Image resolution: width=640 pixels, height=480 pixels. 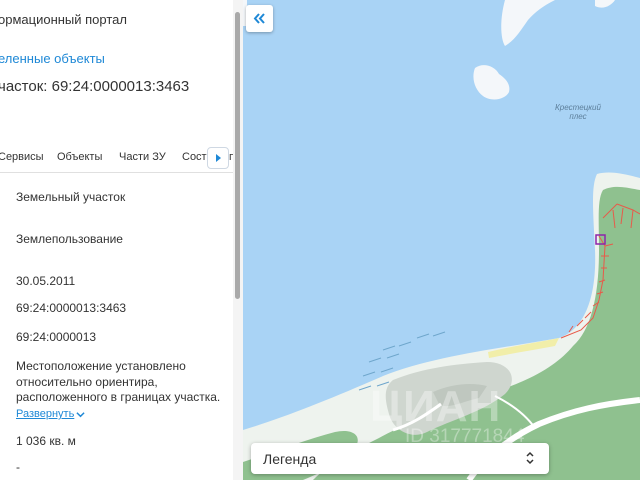 I want to click on watermark-brand: ЦИАН, so click(x=436, y=406).